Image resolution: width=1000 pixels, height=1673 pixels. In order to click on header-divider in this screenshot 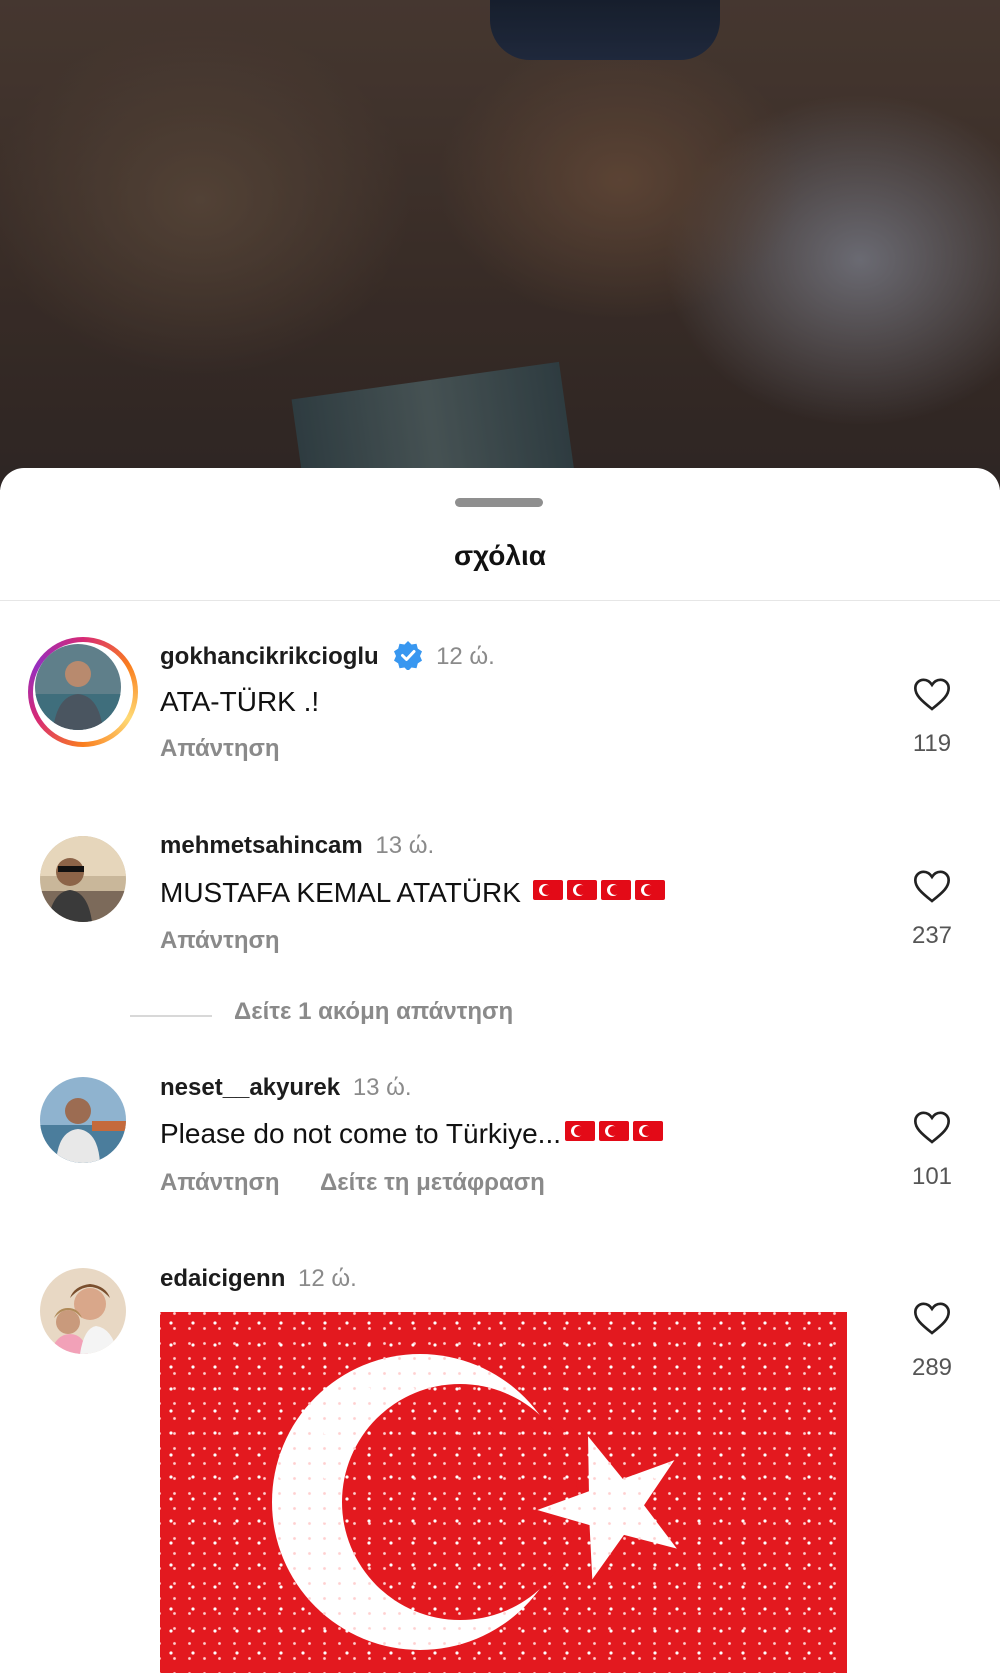, I will do `click(500, 600)`.